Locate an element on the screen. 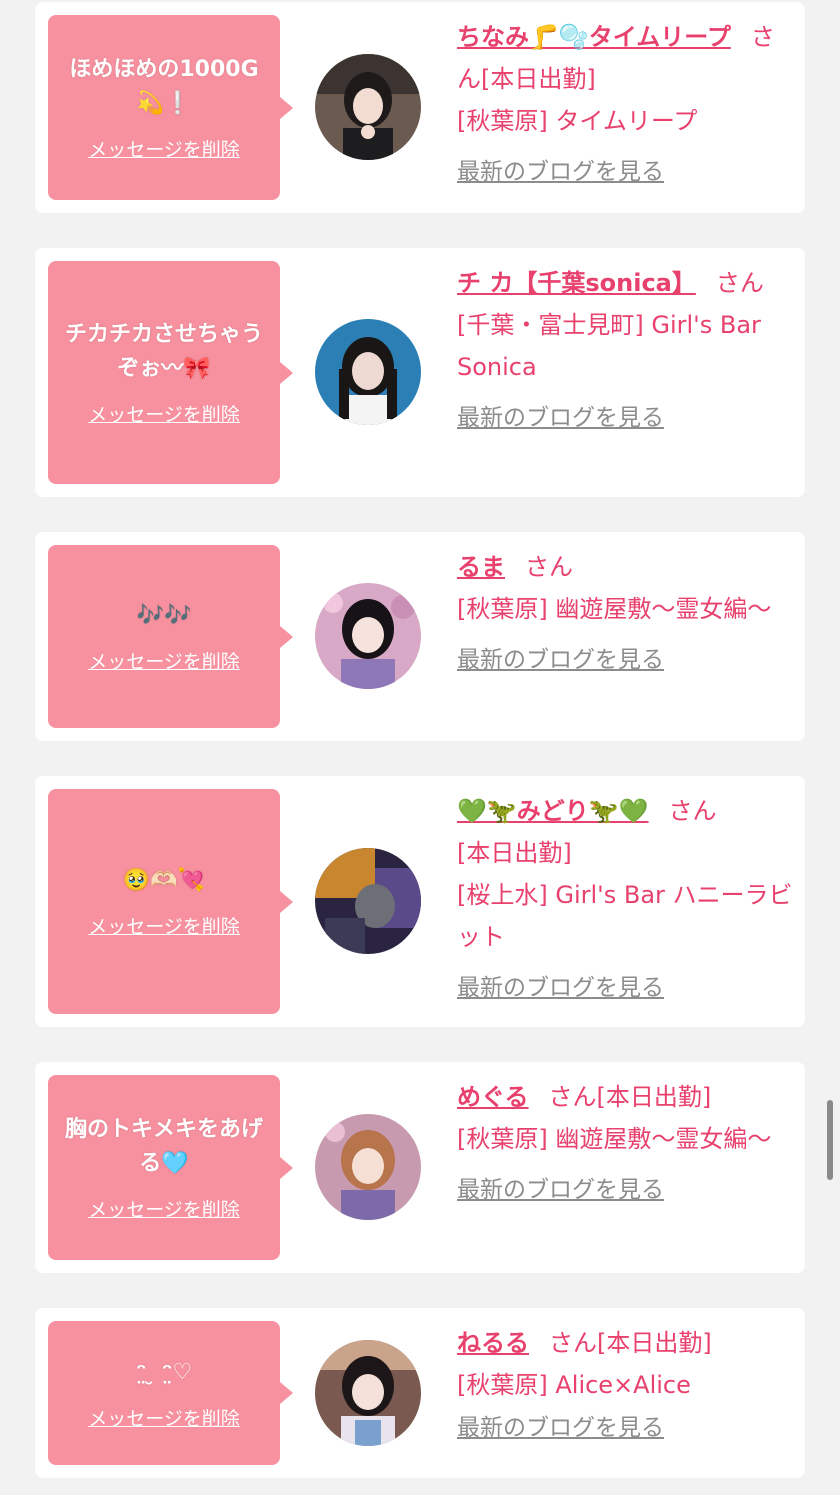 Image resolution: width=840 pixels, height=1495 pixels. cast-name-link: 💚🦖みどり🦖💚 is located at coordinates (553, 811).